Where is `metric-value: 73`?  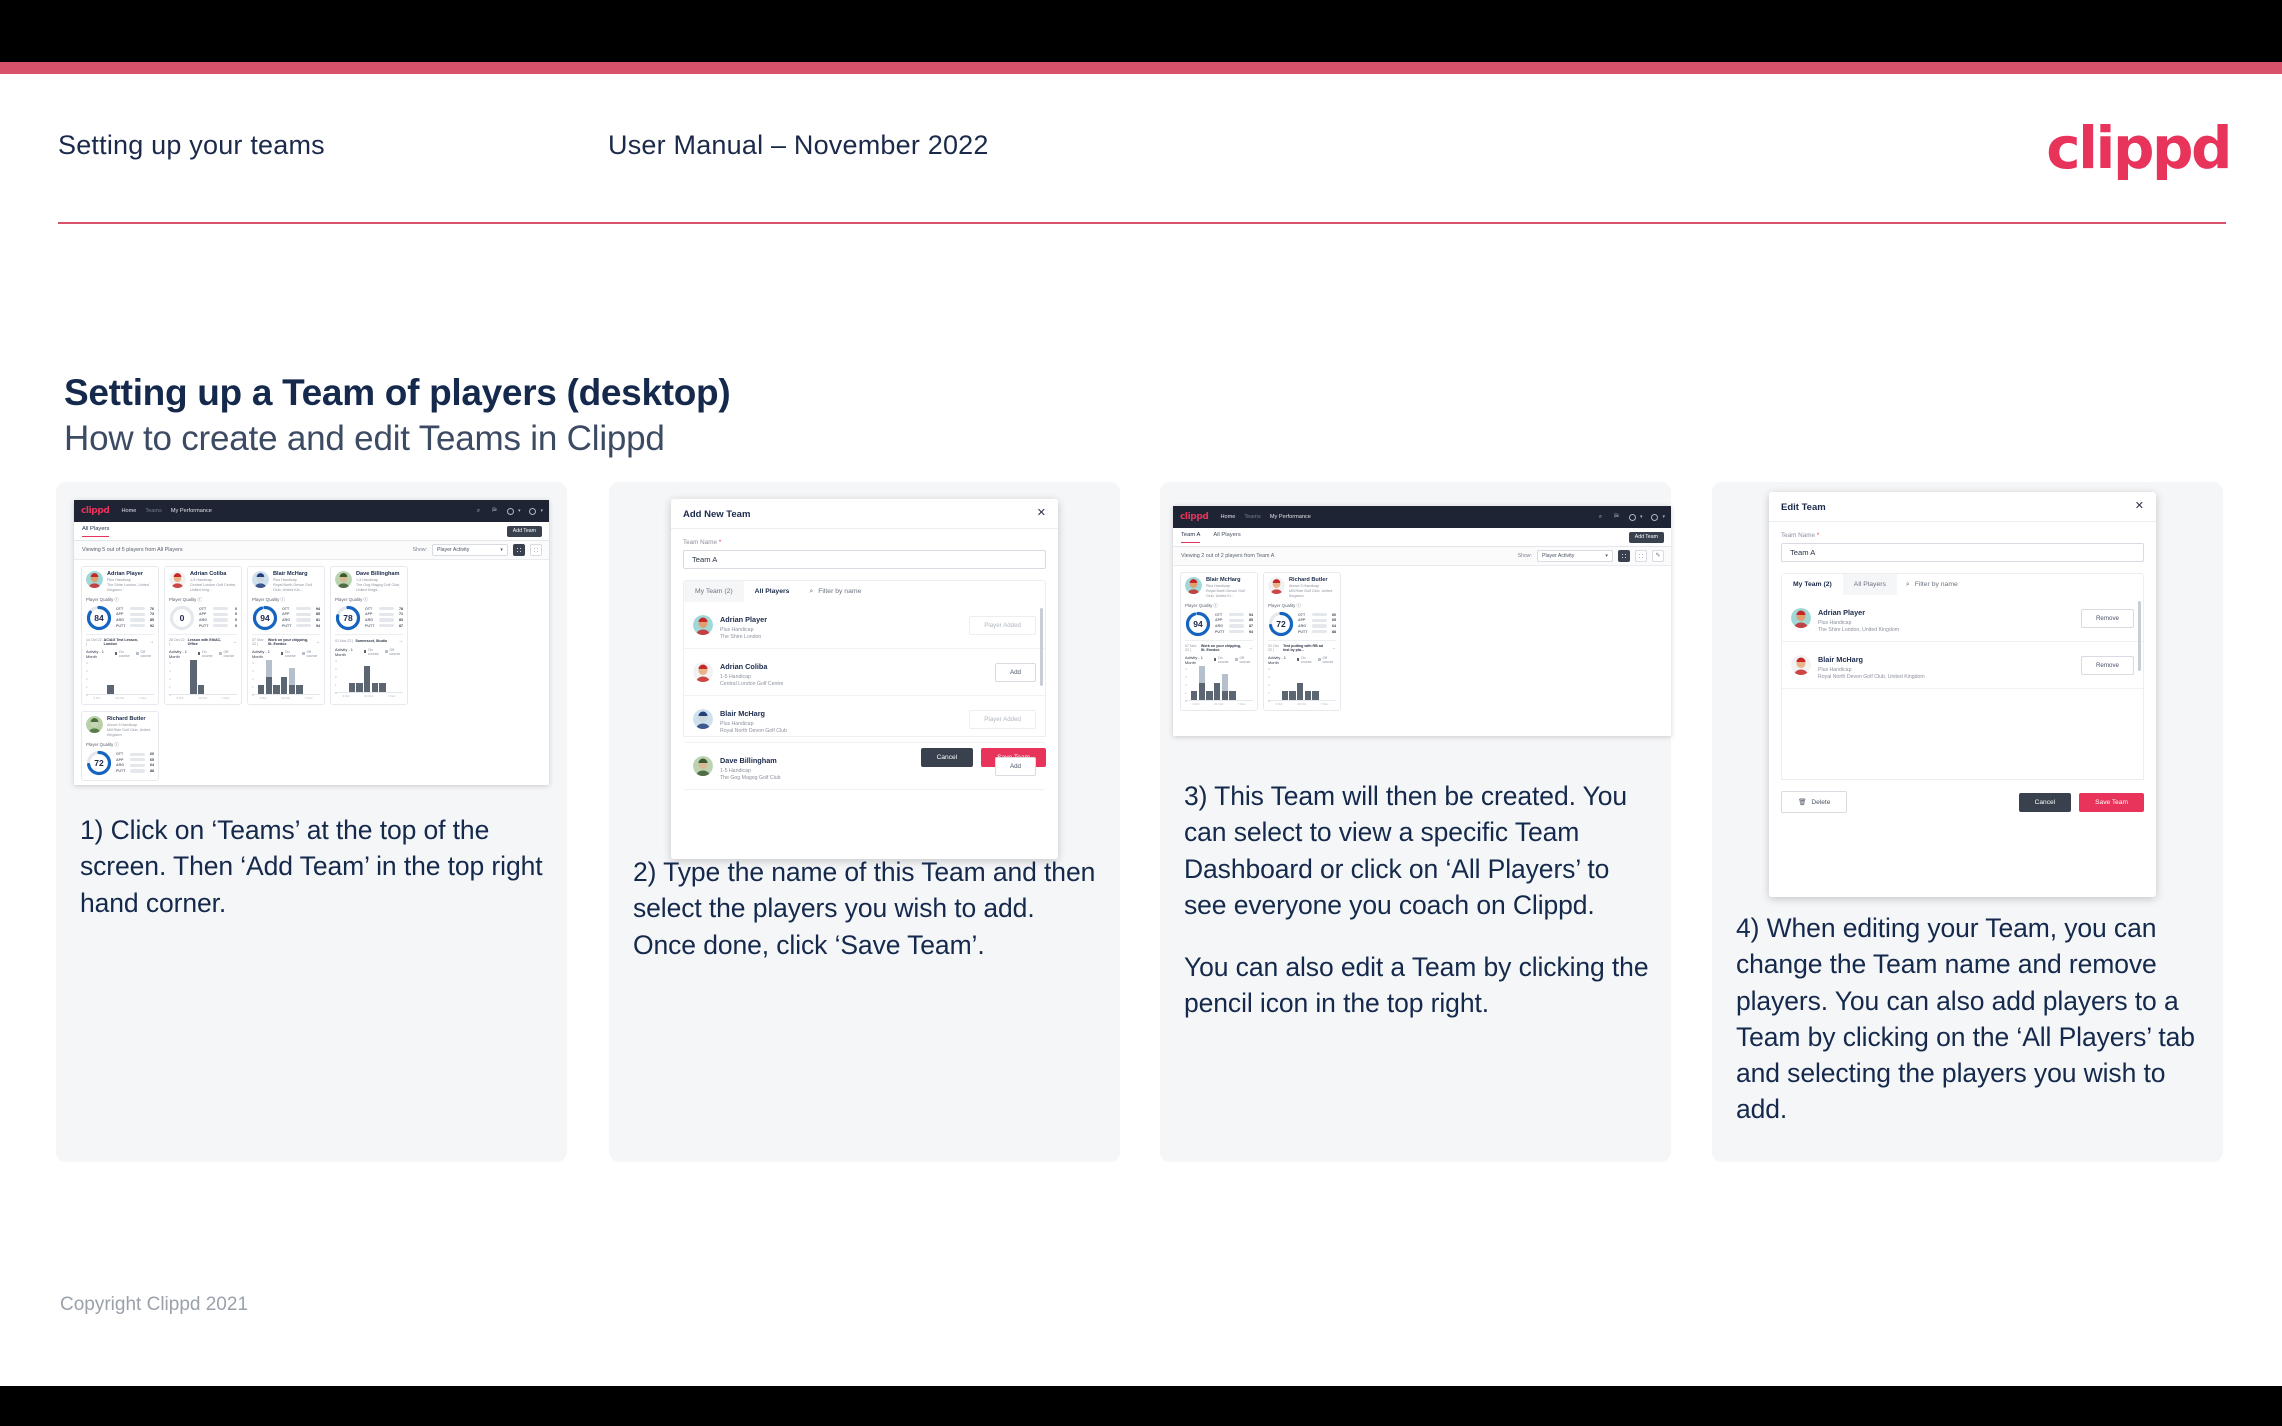
metric-value: 73 is located at coordinates (152, 614).